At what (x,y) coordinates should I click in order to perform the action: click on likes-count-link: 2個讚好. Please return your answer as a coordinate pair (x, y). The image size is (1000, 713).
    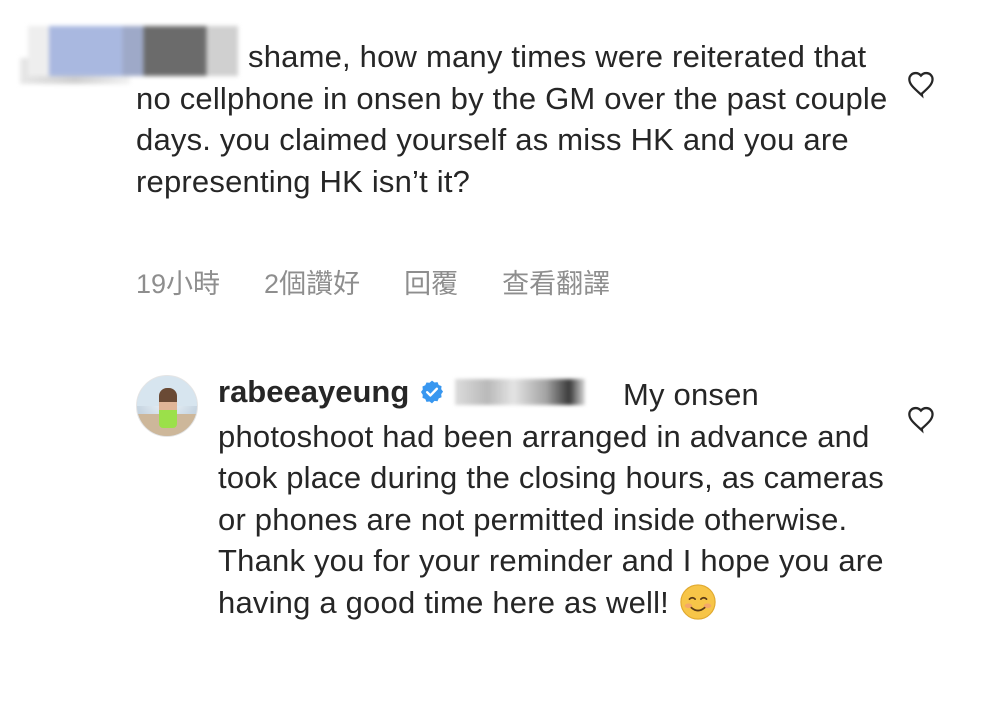
    Looking at the image, I should click on (312, 281).